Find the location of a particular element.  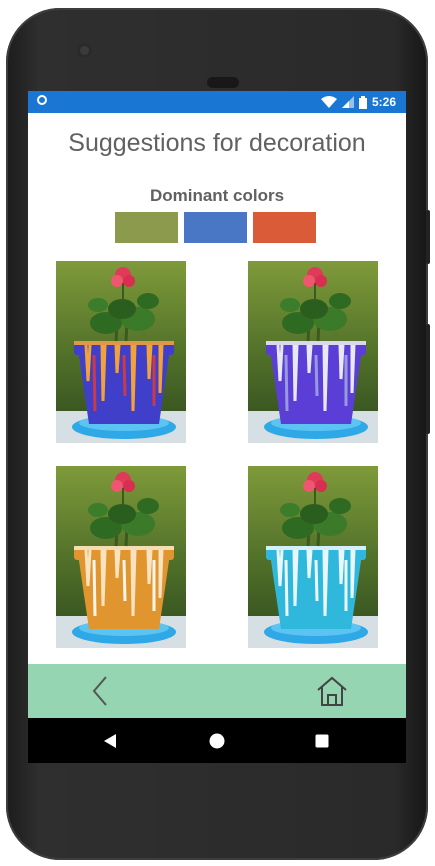

earpiece-speaker is located at coordinates (223, 82).